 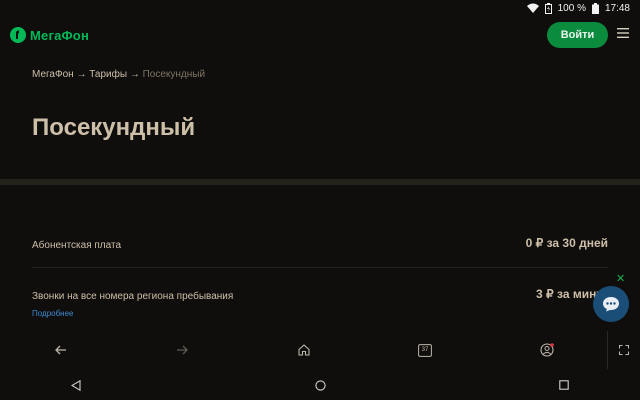 I want to click on arrow-left-icon, so click(x=60, y=350).